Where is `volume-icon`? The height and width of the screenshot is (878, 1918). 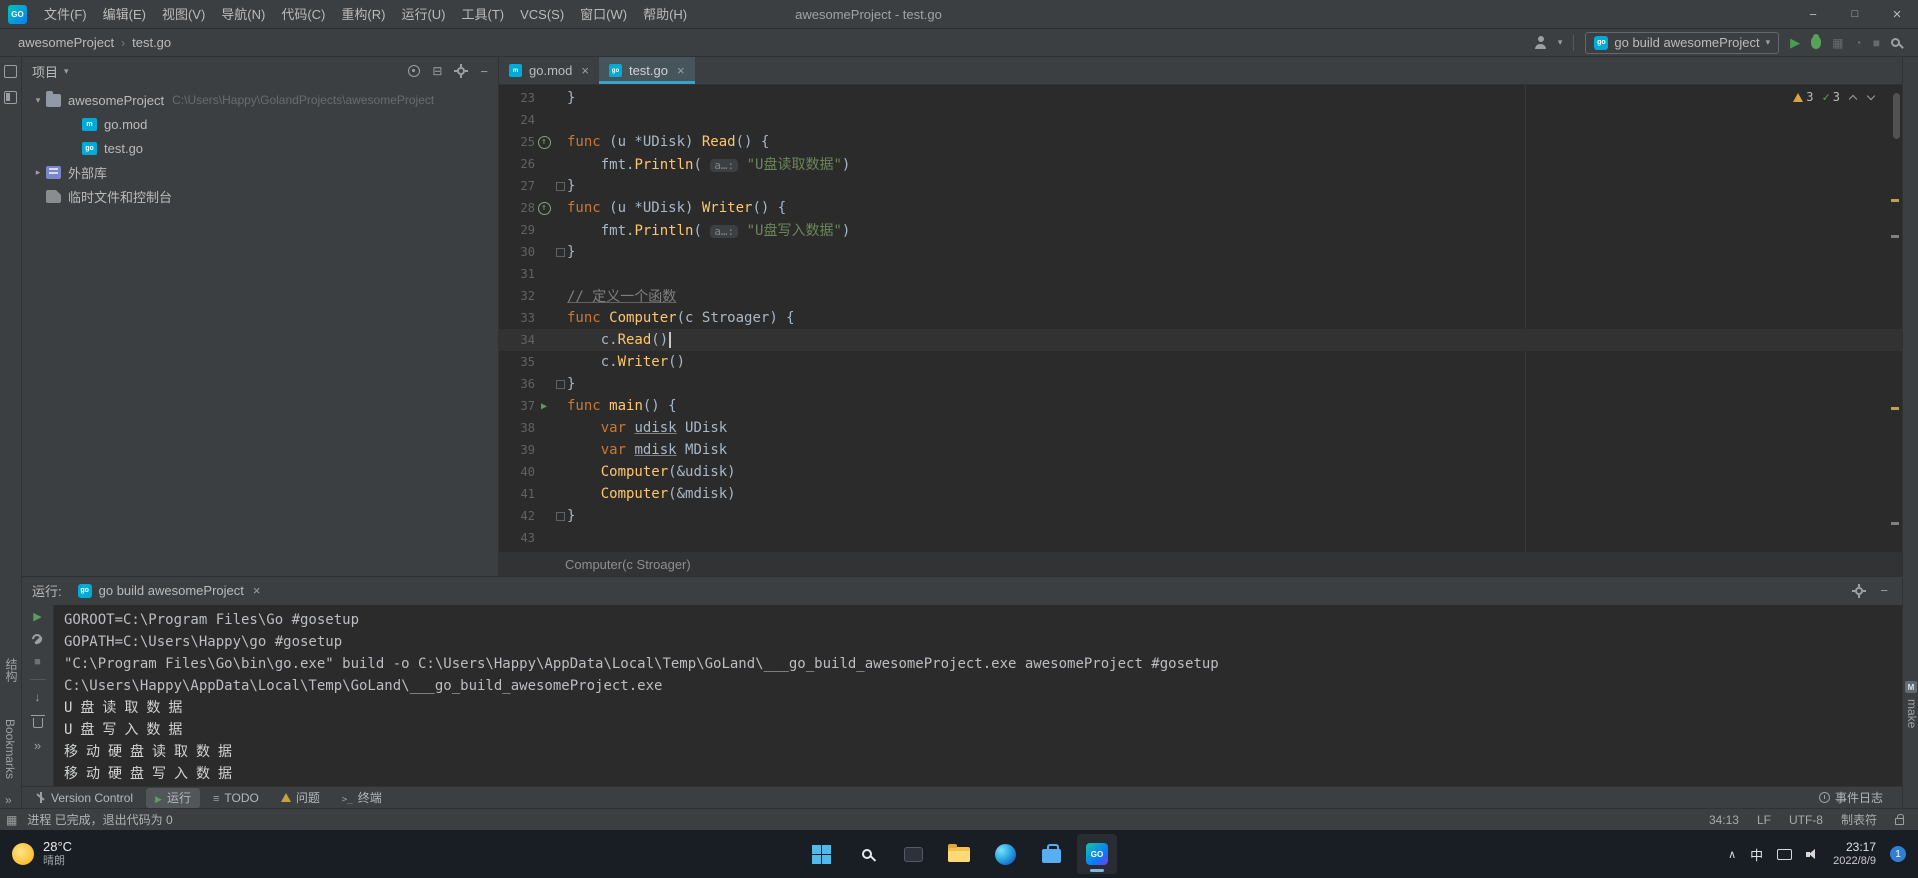
volume-icon is located at coordinates (1812, 854).